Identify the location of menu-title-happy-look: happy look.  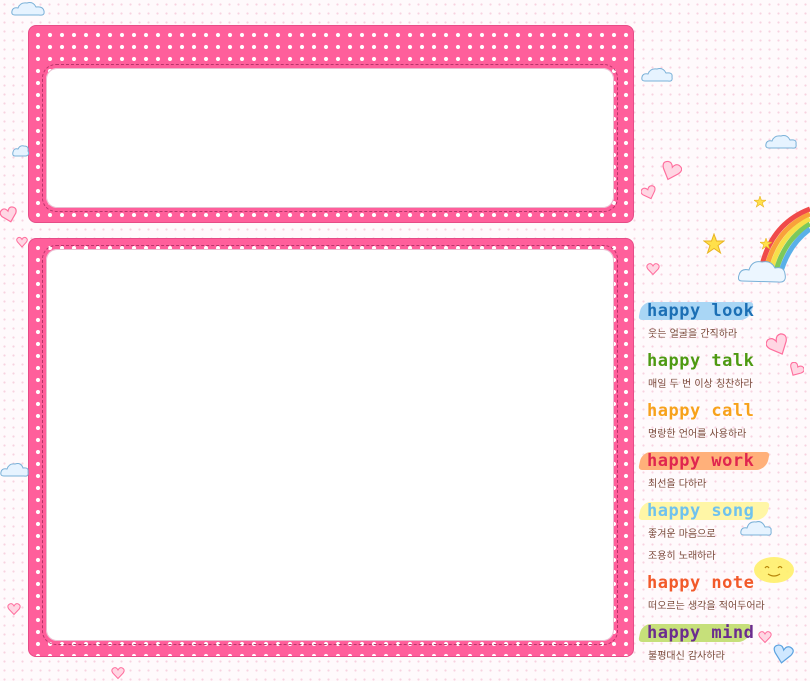
(701, 311).